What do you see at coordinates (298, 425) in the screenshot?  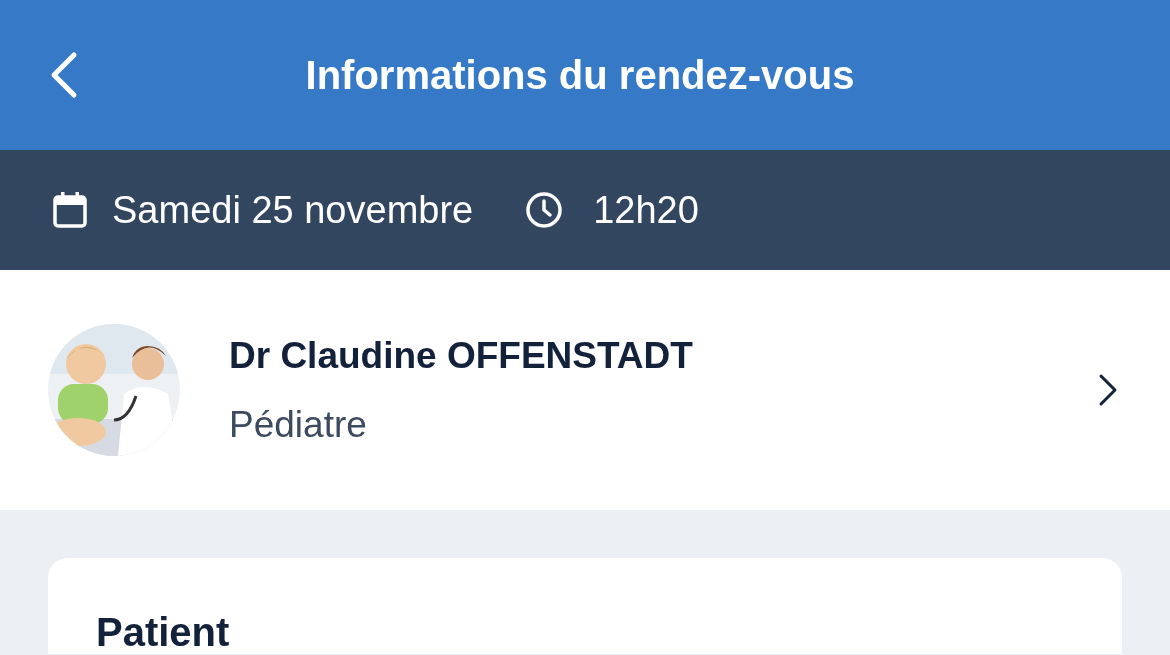 I see `doctor-specialty: Pédiatre` at bounding box center [298, 425].